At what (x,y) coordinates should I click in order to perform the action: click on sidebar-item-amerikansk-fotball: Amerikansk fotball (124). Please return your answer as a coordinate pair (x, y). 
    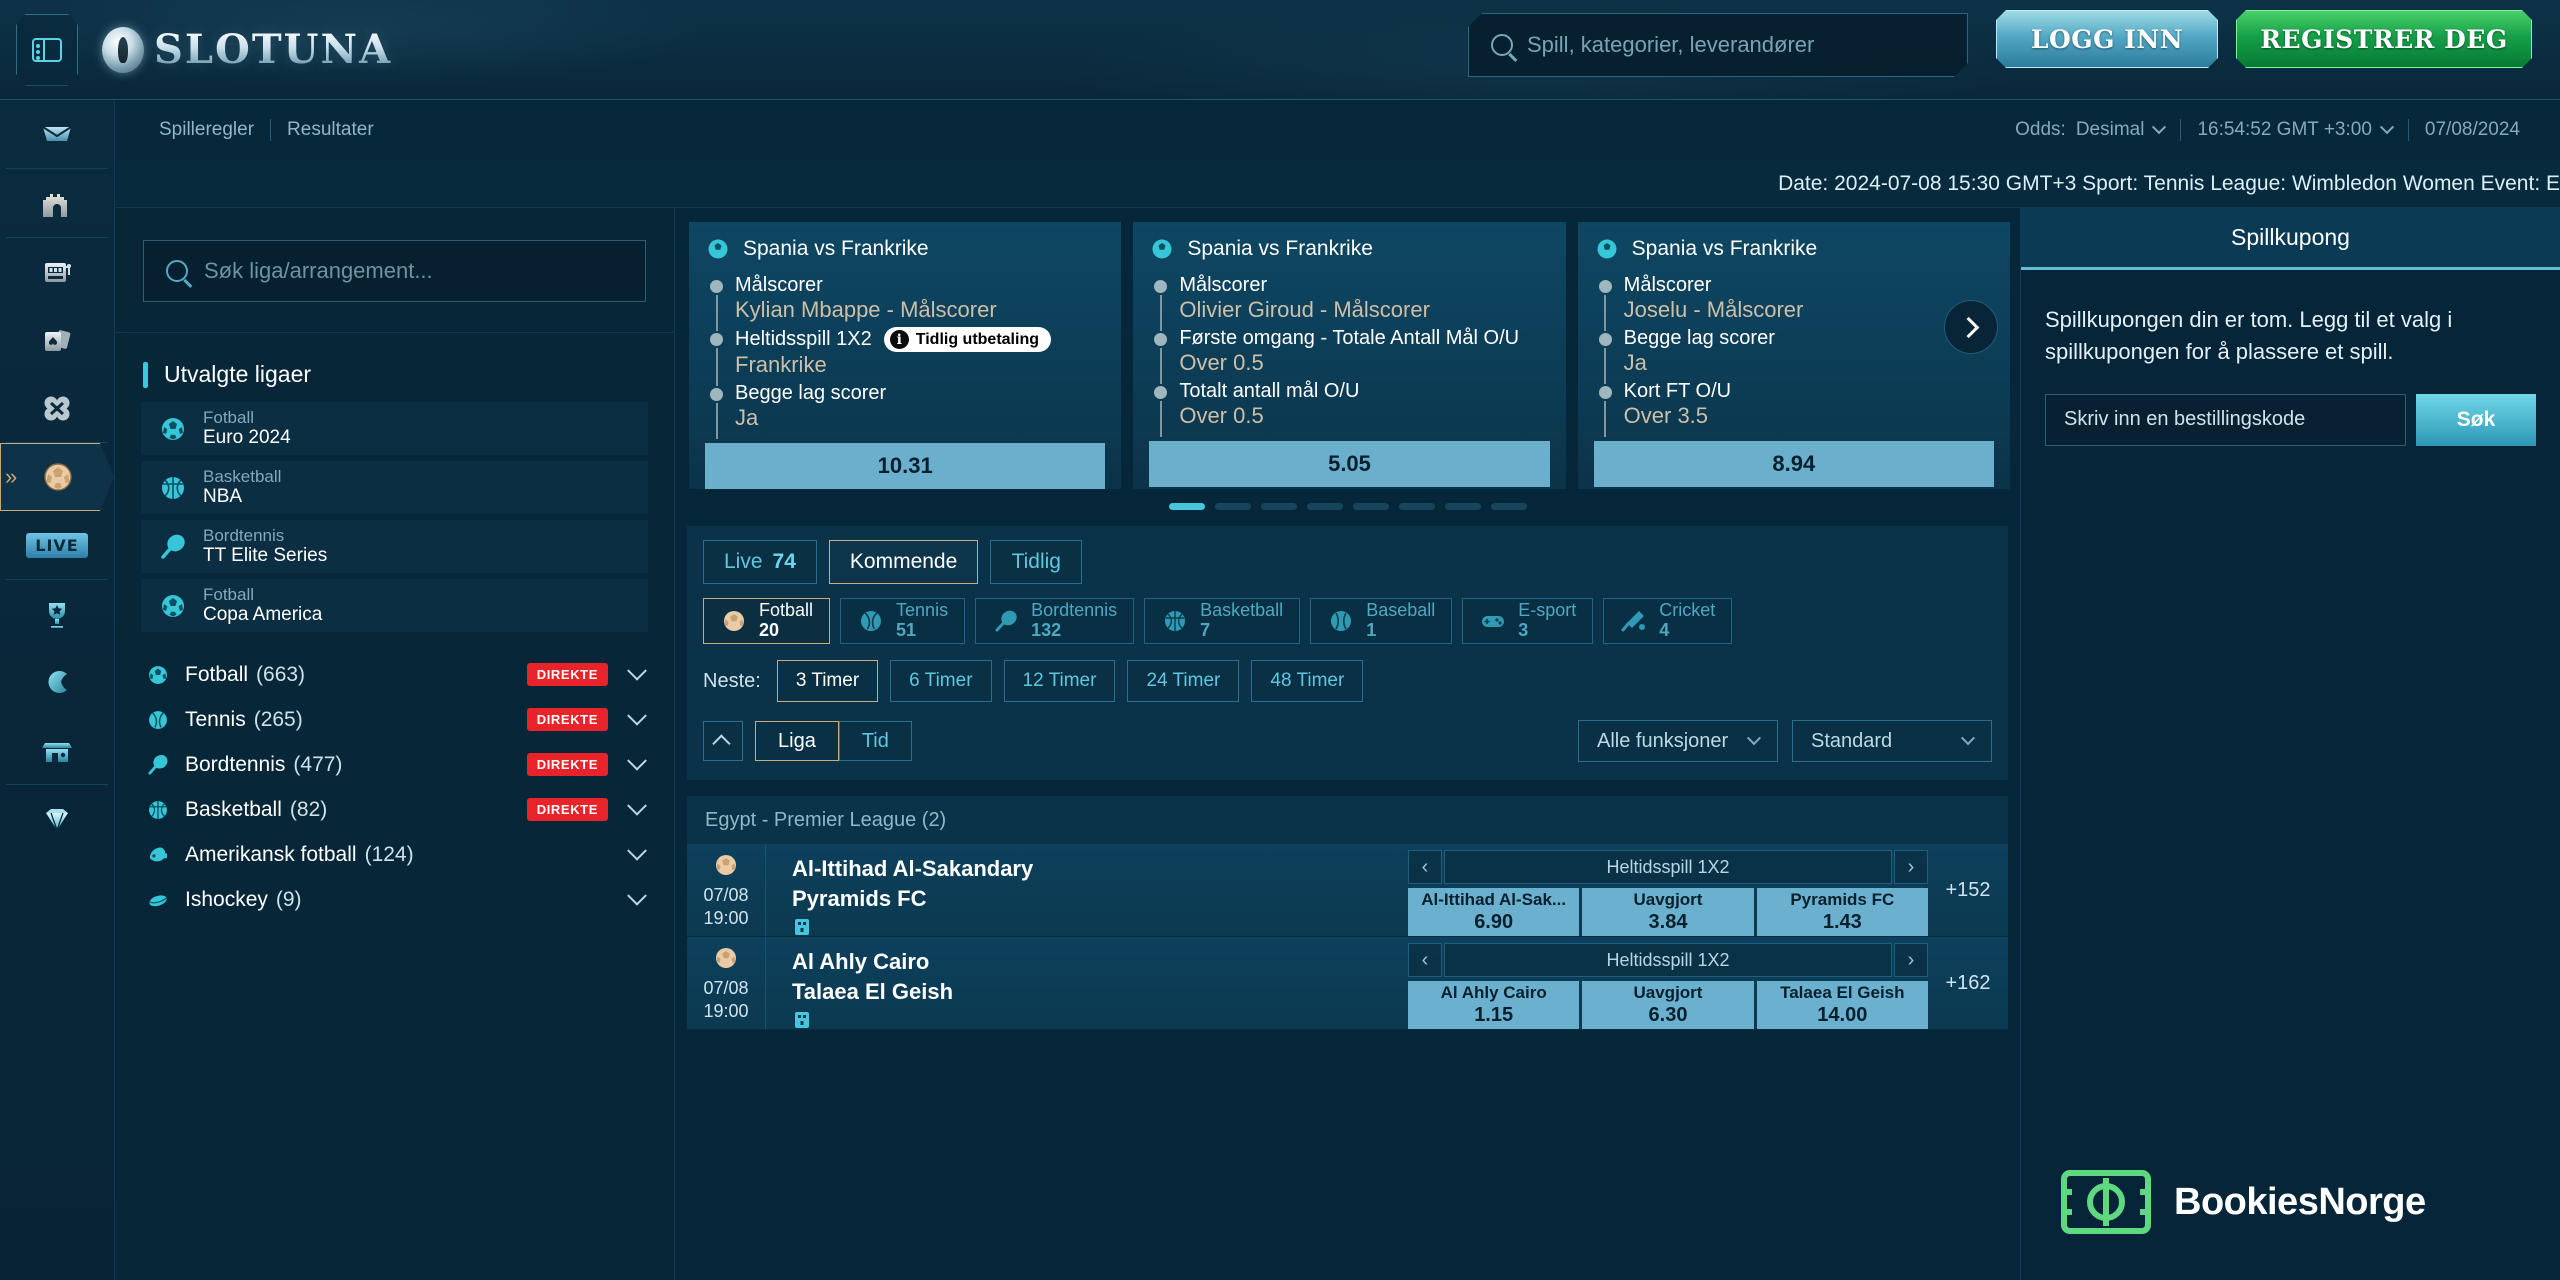
    Looking at the image, I should click on (394, 854).